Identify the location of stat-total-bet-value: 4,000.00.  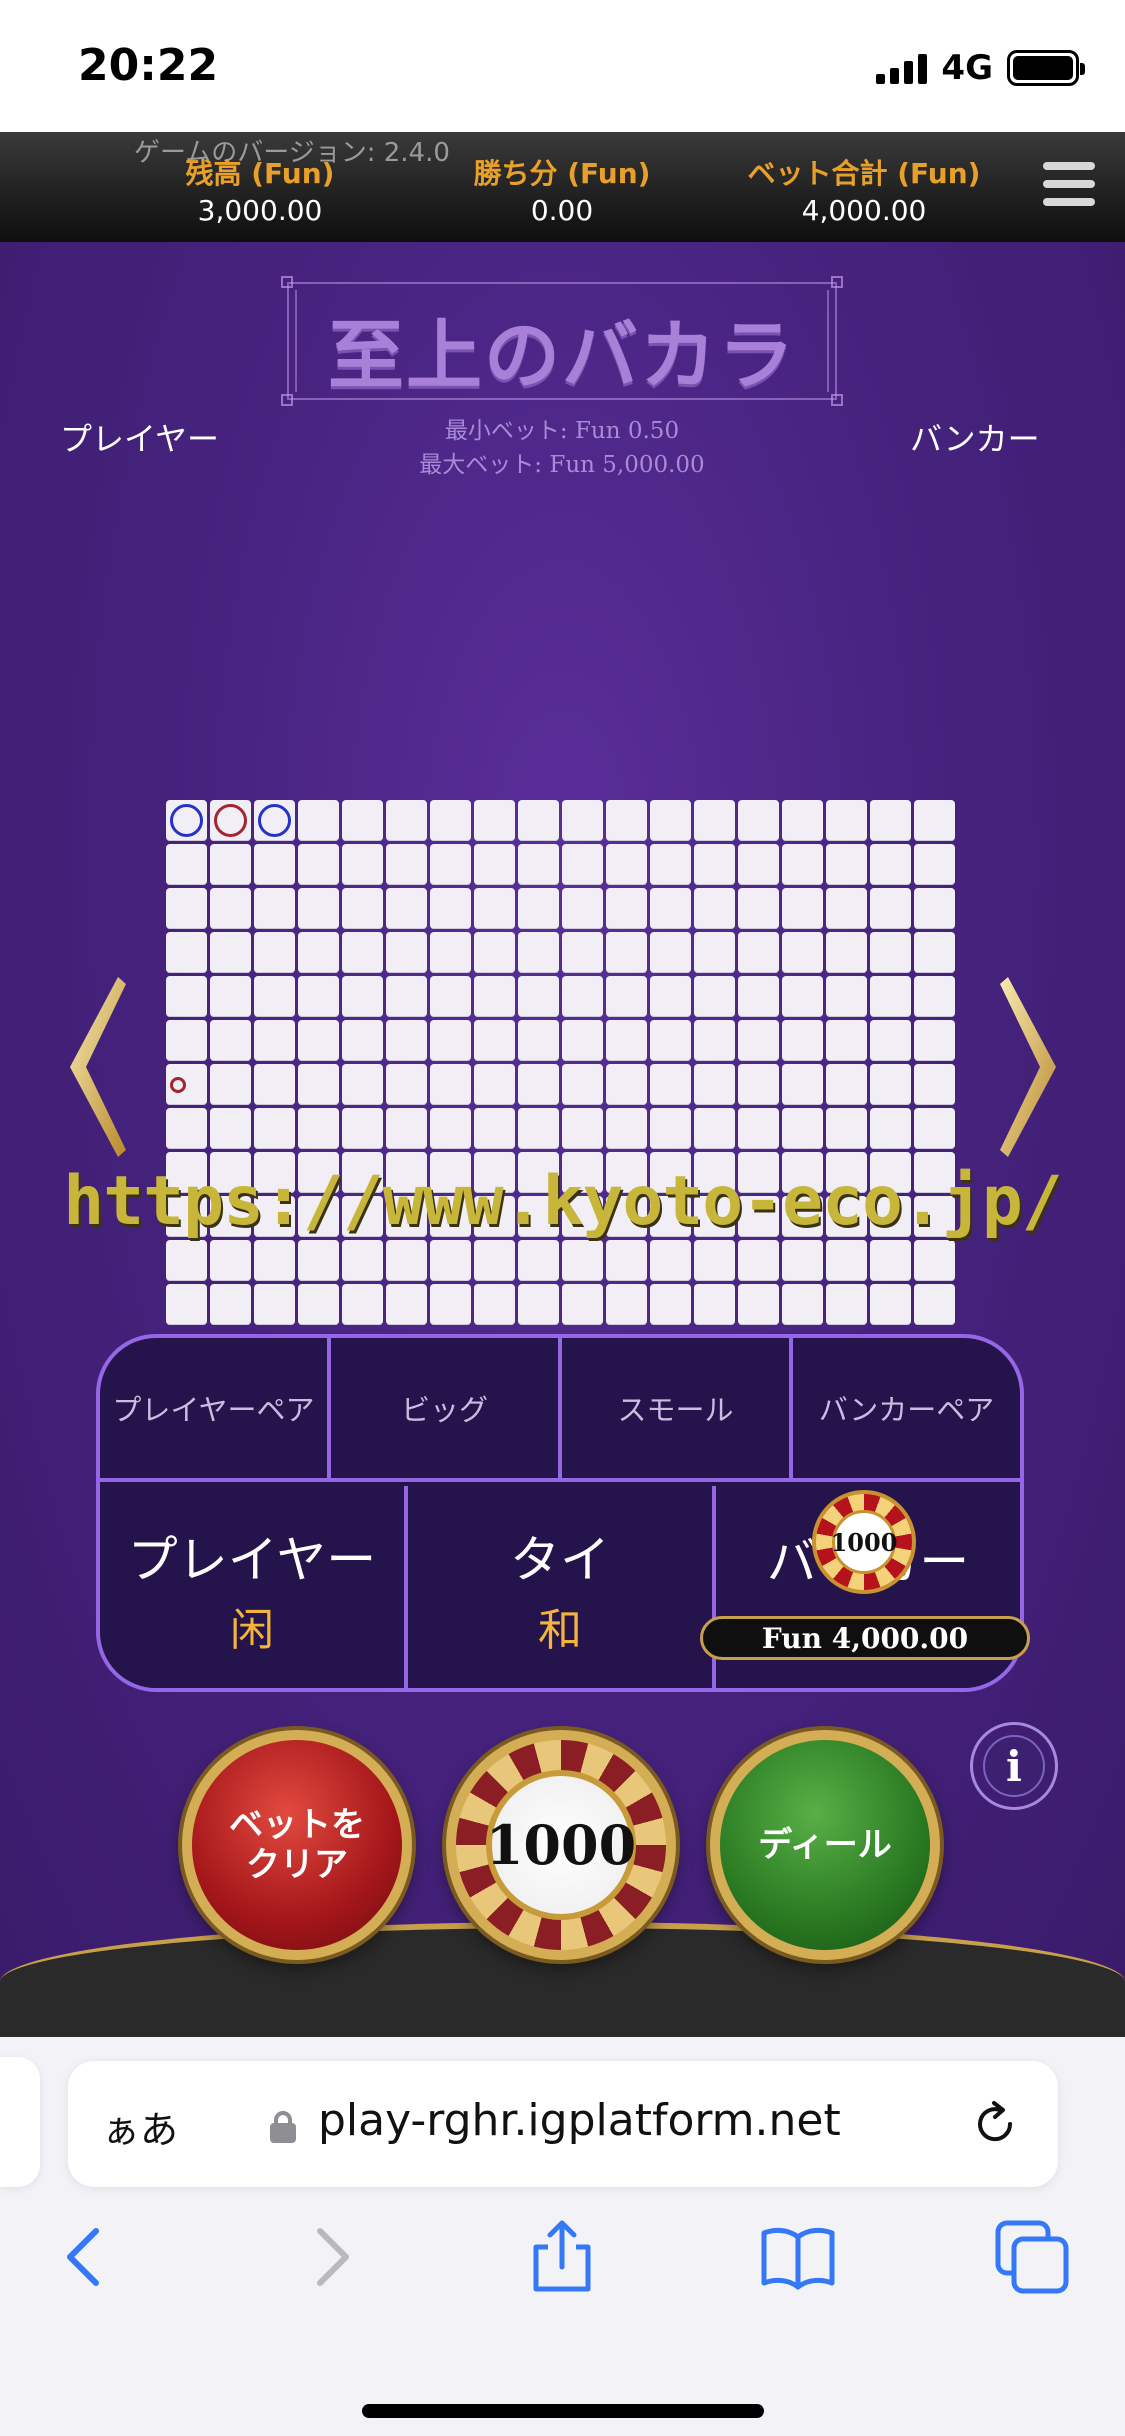
(864, 210).